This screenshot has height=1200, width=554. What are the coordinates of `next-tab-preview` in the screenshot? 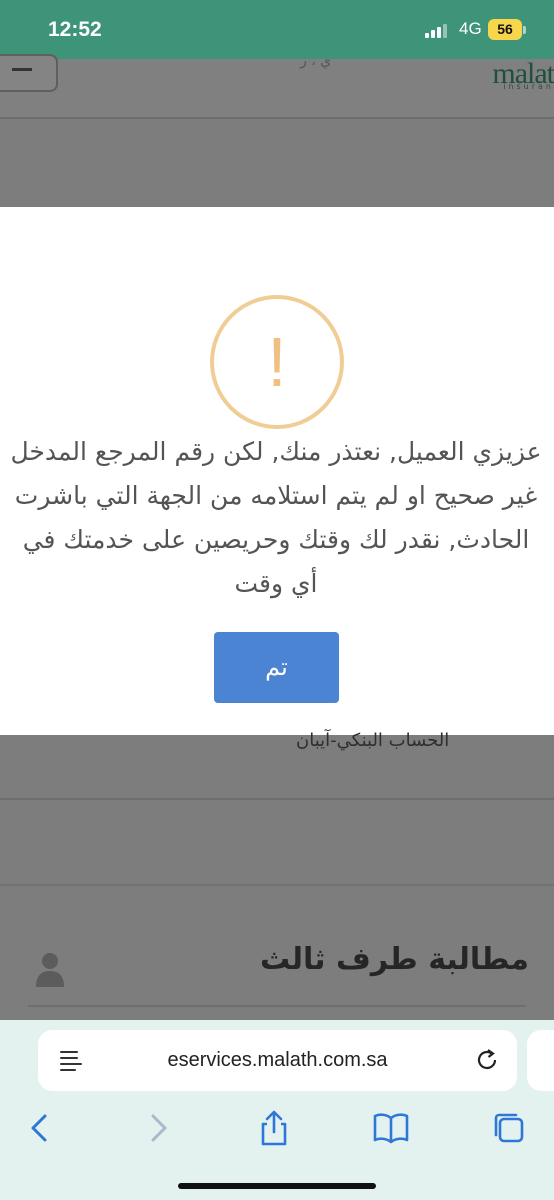 It's located at (540, 1060).